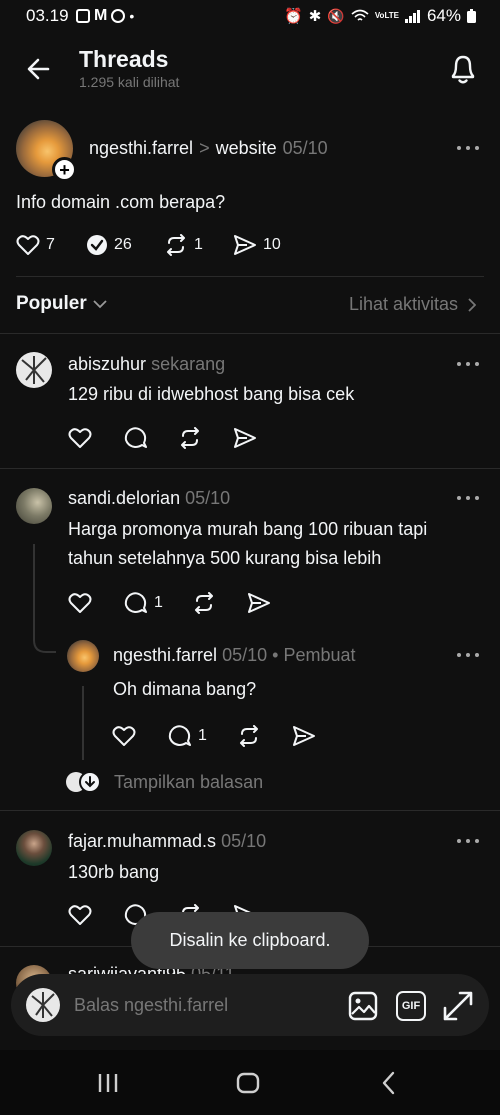  What do you see at coordinates (443, 15) in the screenshot?
I see `battery-percent: 64%` at bounding box center [443, 15].